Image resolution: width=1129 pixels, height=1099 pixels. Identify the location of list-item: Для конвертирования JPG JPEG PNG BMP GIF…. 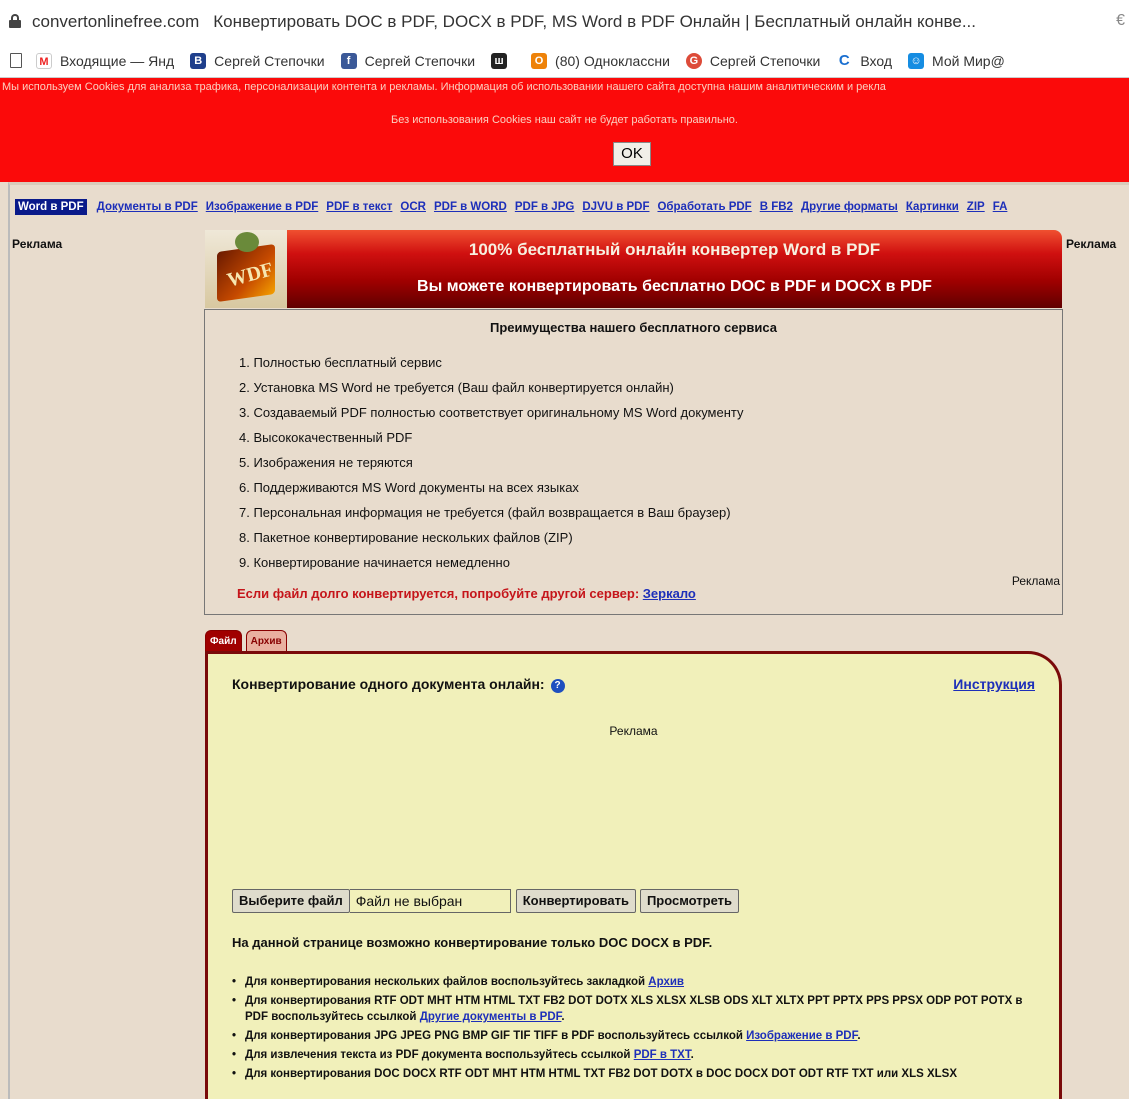
(637, 1036).